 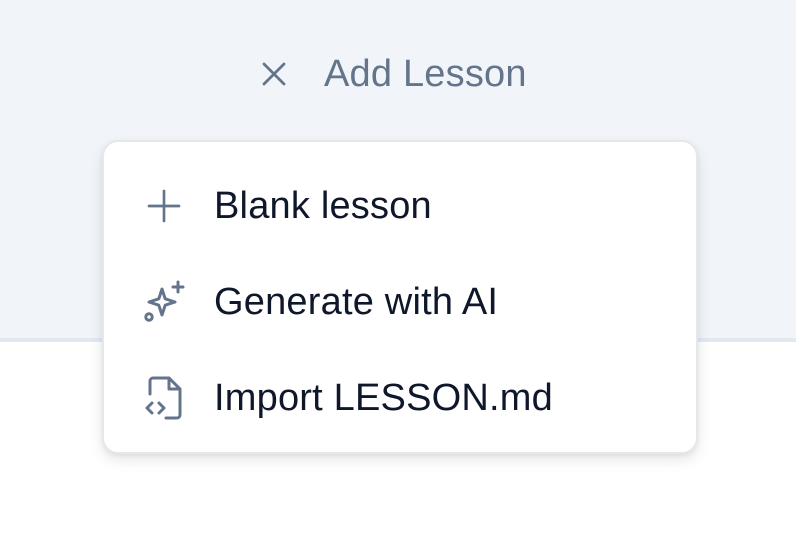 I want to click on add-lesson-label: Add Lesson, so click(x=425, y=74).